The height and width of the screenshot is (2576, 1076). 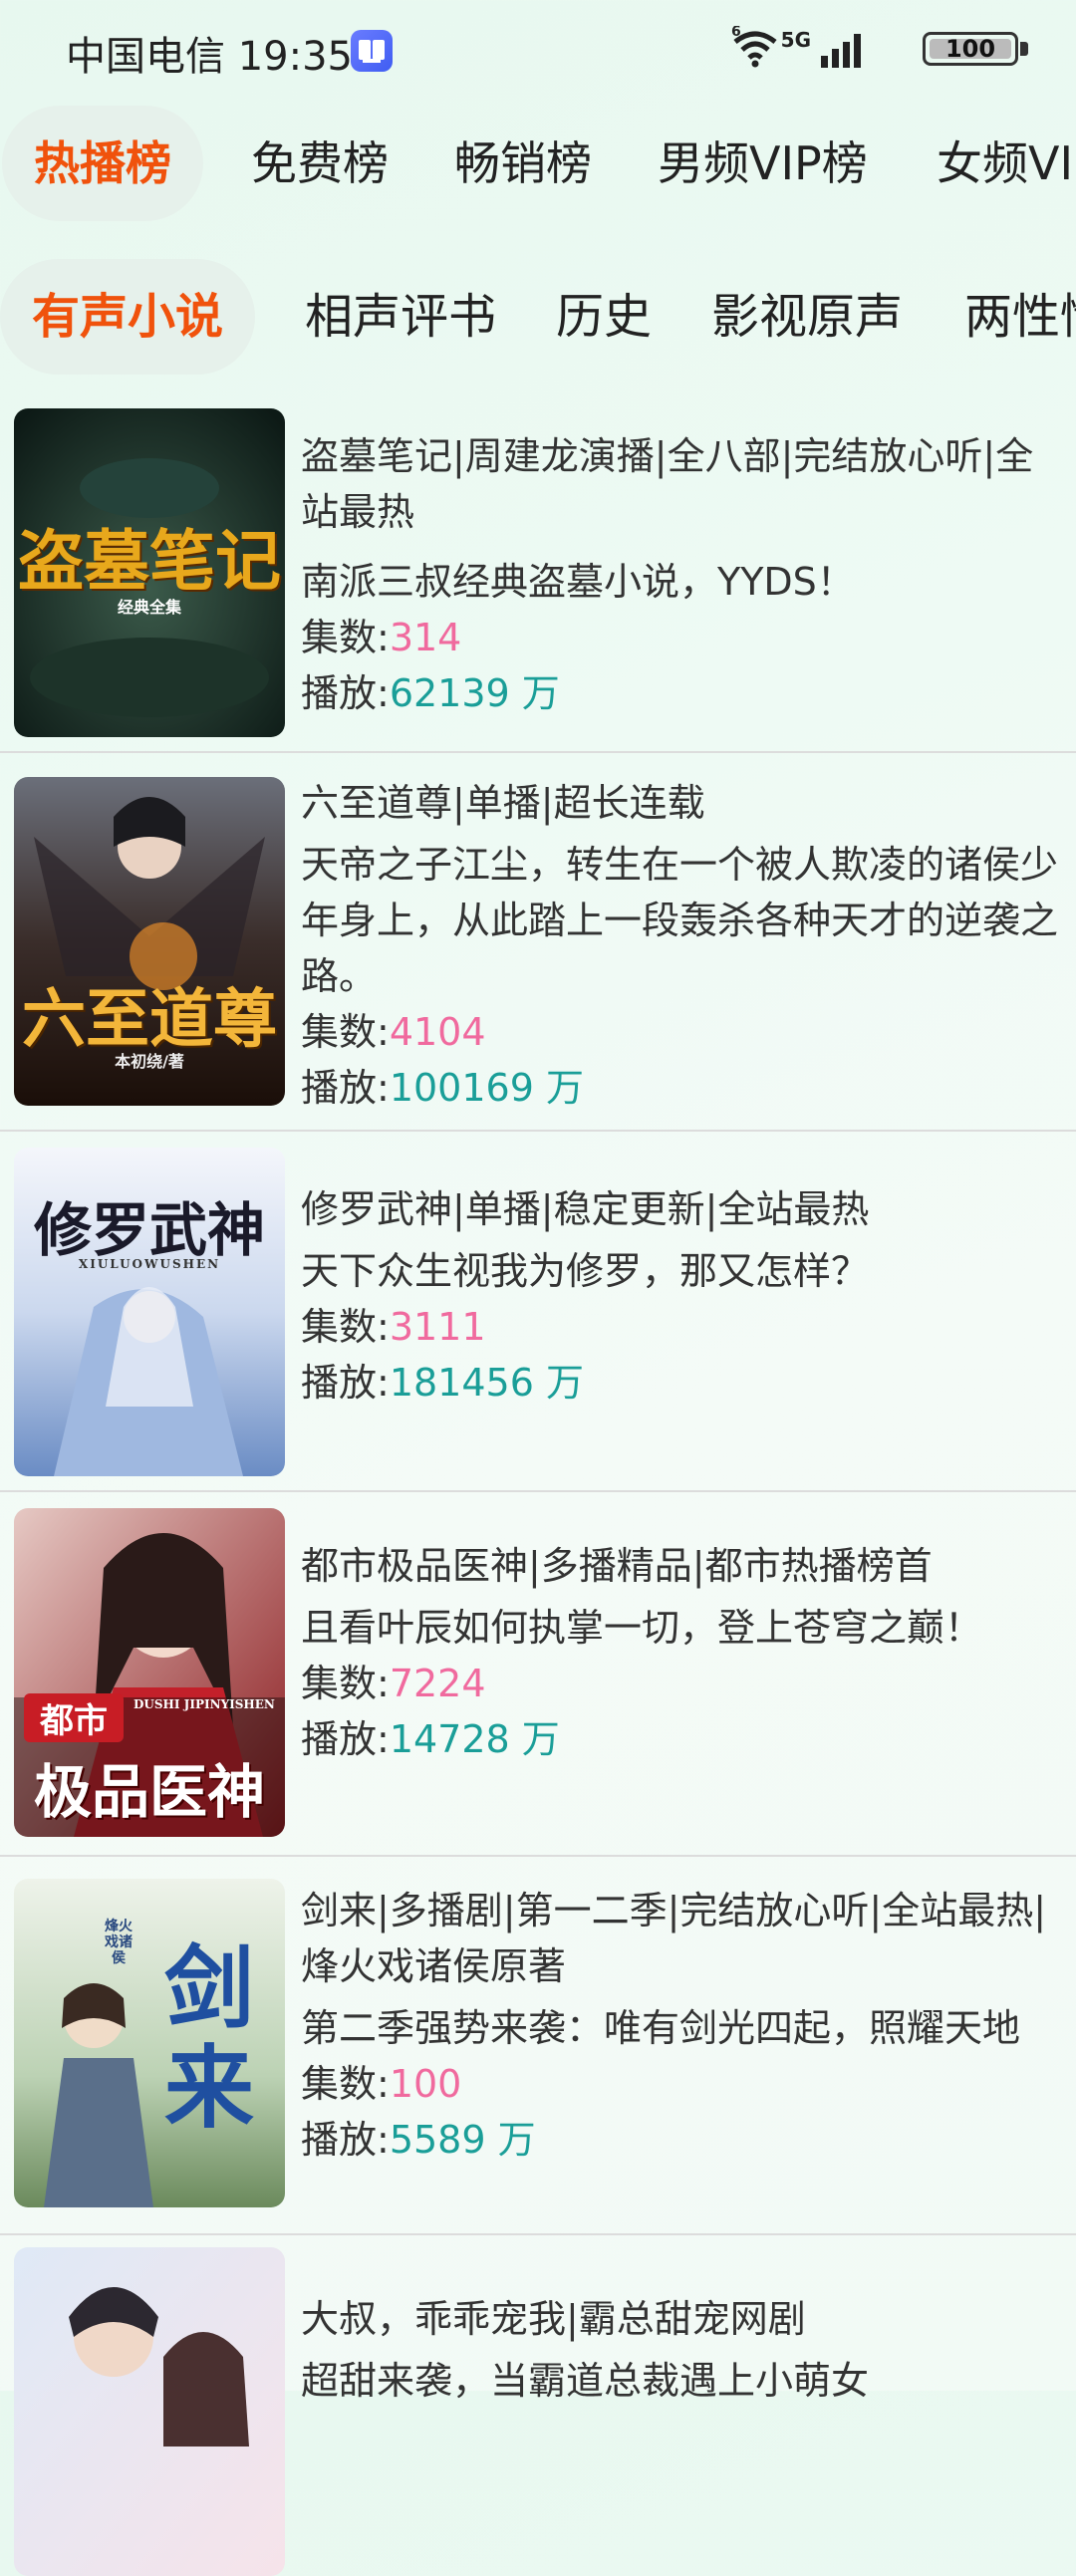 I want to click on ranking-tabs: 热播榜 免费榜 畅销榜 男频VIP榜 女频VIP榜, so click(x=538, y=163).